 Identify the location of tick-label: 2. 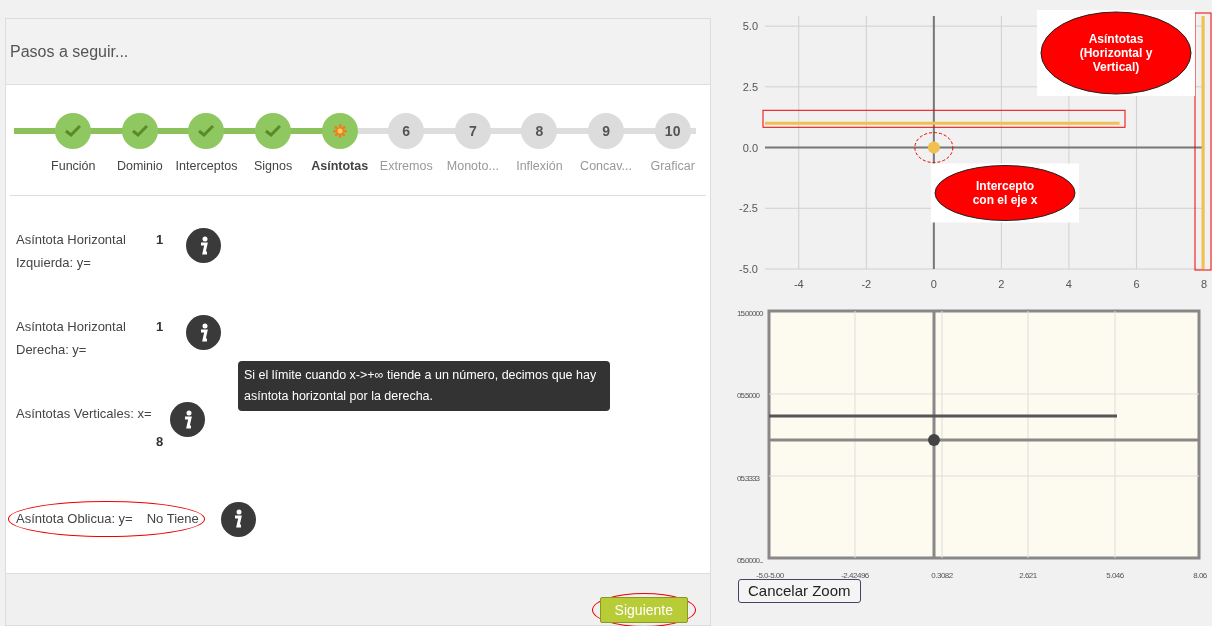
(1001, 284).